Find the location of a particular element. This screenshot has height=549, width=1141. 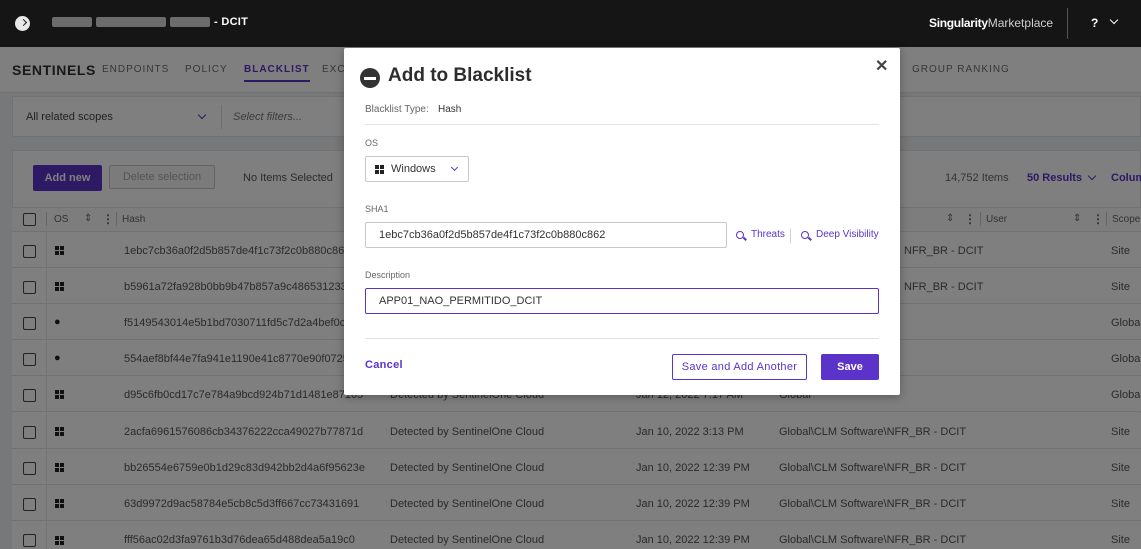

save-and-add-another-button: Save and Add Another is located at coordinates (739, 367).